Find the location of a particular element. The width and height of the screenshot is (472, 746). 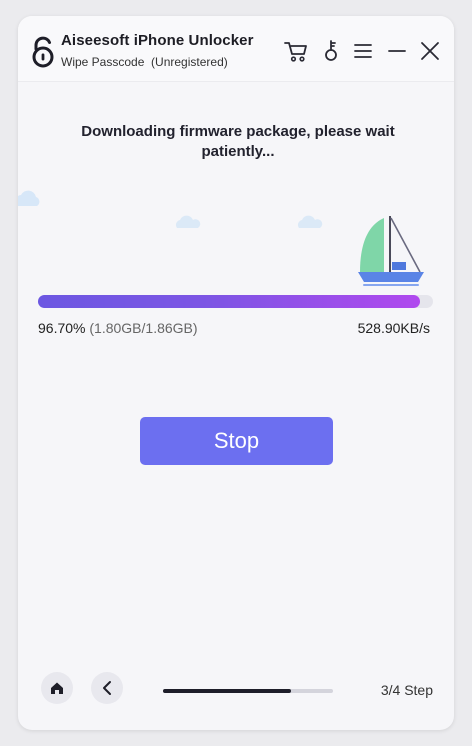

chevron-left-icon is located at coordinates (107, 688).